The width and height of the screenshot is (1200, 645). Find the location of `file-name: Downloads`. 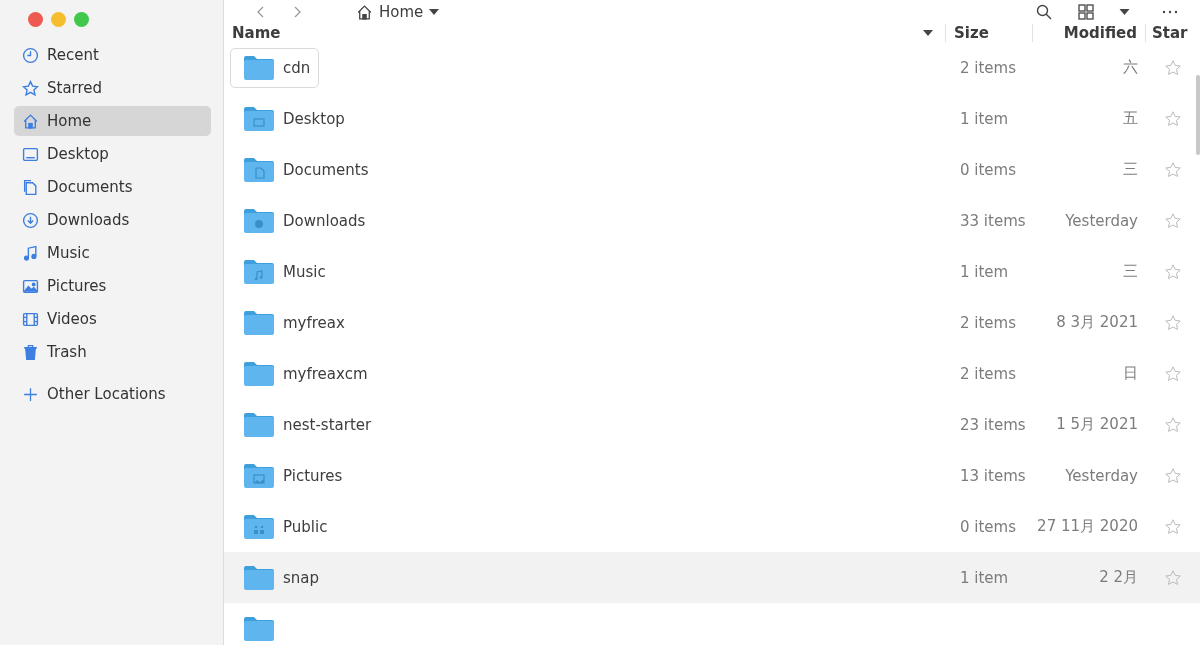

file-name: Downloads is located at coordinates (324, 220).